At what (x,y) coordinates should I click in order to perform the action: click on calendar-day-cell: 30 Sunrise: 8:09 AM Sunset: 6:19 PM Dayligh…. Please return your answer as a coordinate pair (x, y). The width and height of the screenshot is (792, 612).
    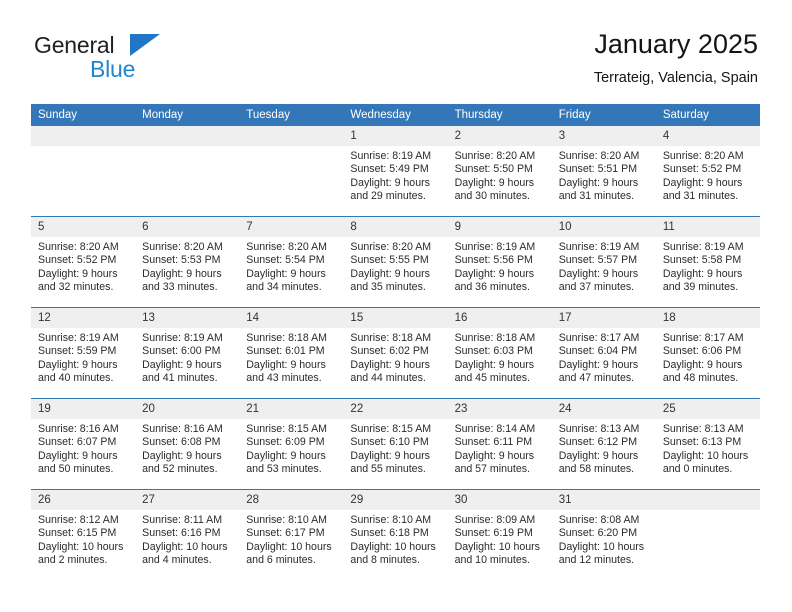
    Looking at the image, I should click on (499, 534).